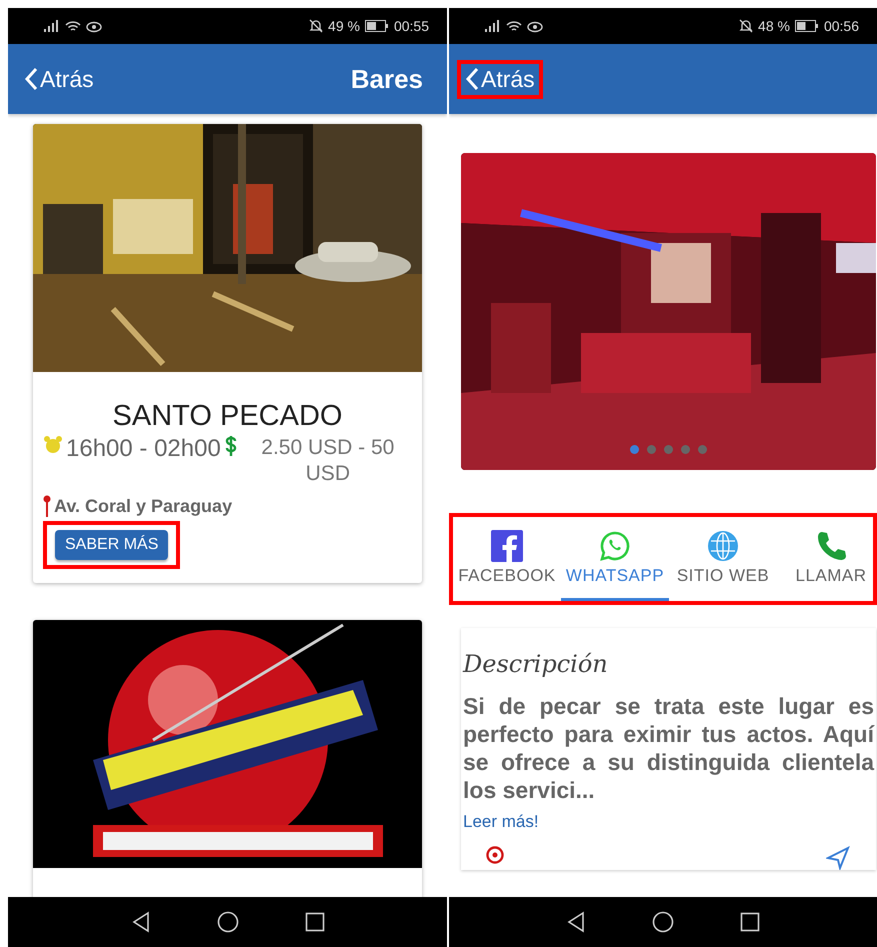 The image size is (877, 947). I want to click on contact-tab: LLAMAR, so click(825, 559).